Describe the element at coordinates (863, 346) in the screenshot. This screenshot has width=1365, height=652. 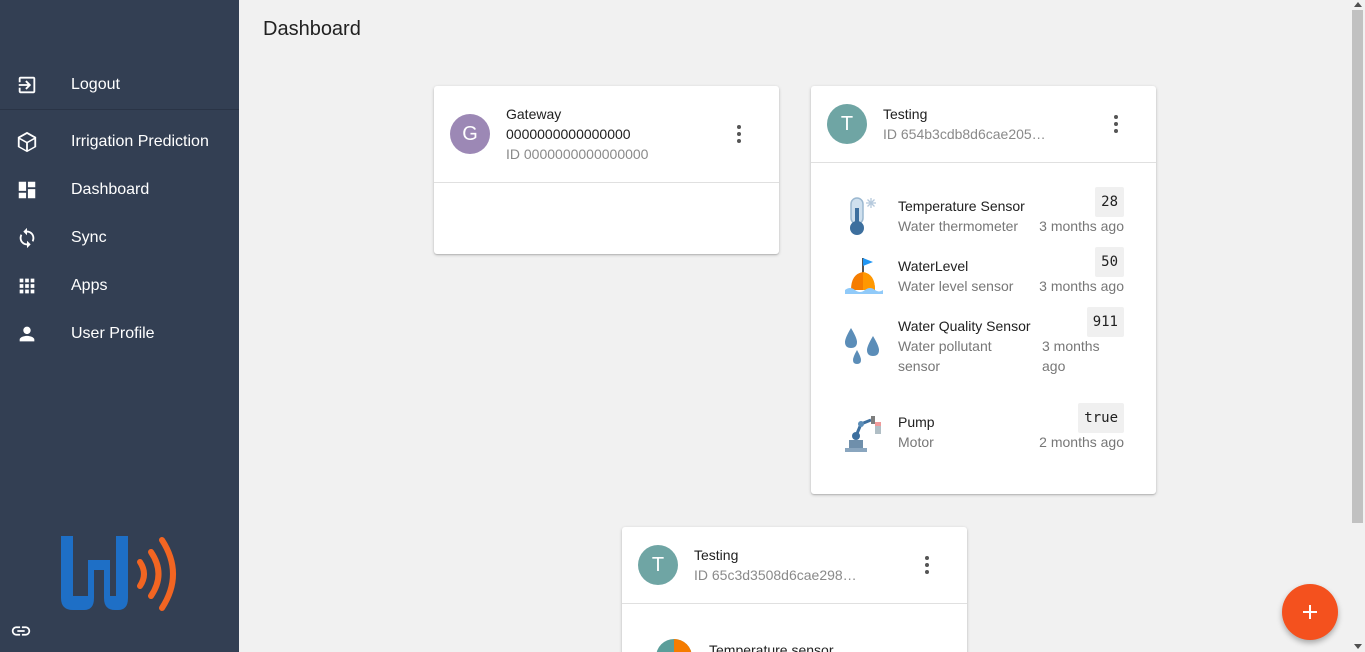
I see `water-drops-icon` at that location.